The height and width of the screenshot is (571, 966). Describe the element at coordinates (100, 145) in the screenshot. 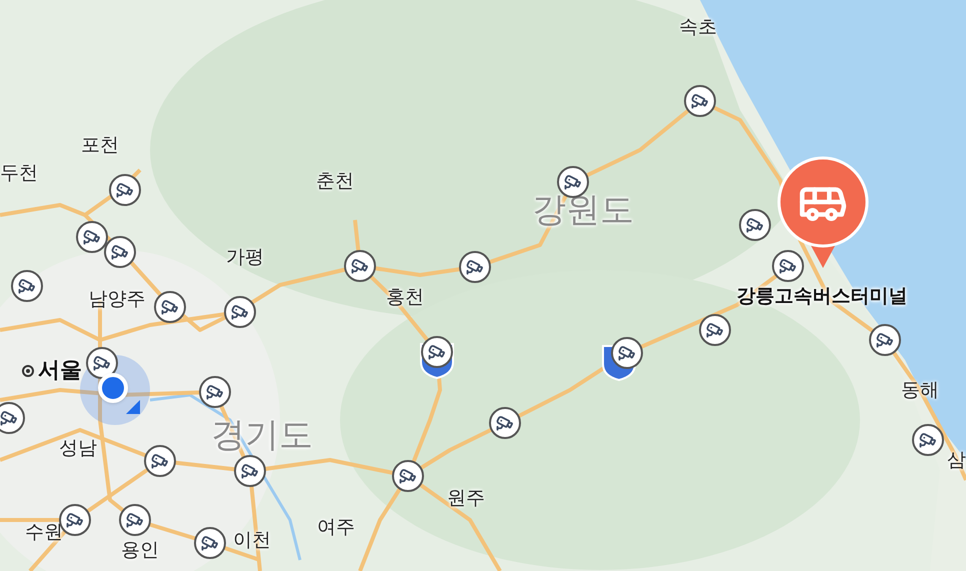

I see `city-label: 포천` at that location.